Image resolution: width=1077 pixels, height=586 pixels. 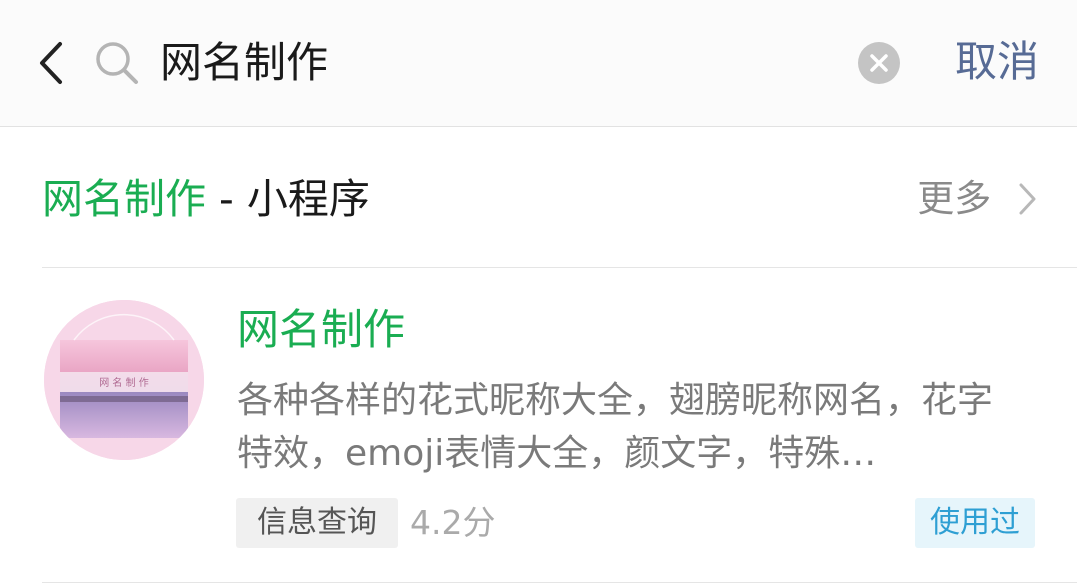 I want to click on app-logo: 网 名 制 作, so click(x=124, y=380).